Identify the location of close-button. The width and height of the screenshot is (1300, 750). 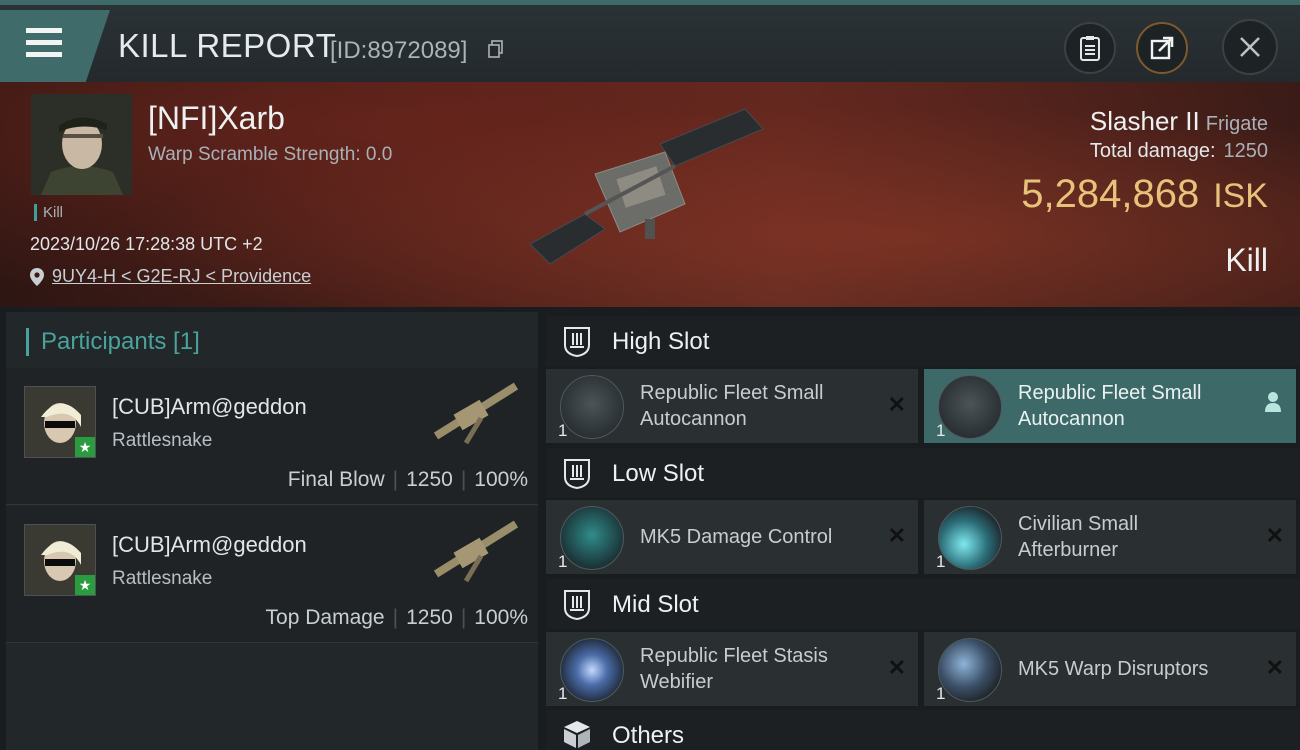
(1250, 47).